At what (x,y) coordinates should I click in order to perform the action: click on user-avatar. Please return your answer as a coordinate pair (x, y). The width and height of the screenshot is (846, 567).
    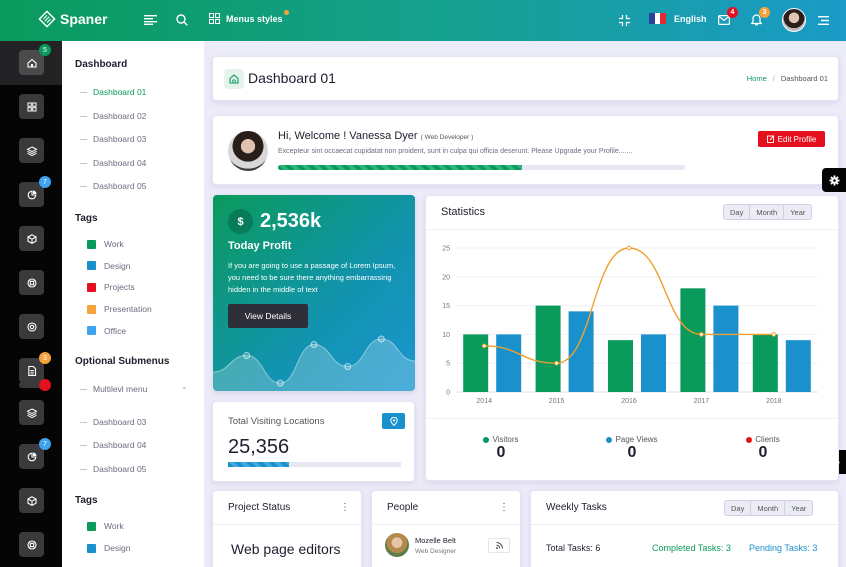
    Looking at the image, I should click on (794, 20).